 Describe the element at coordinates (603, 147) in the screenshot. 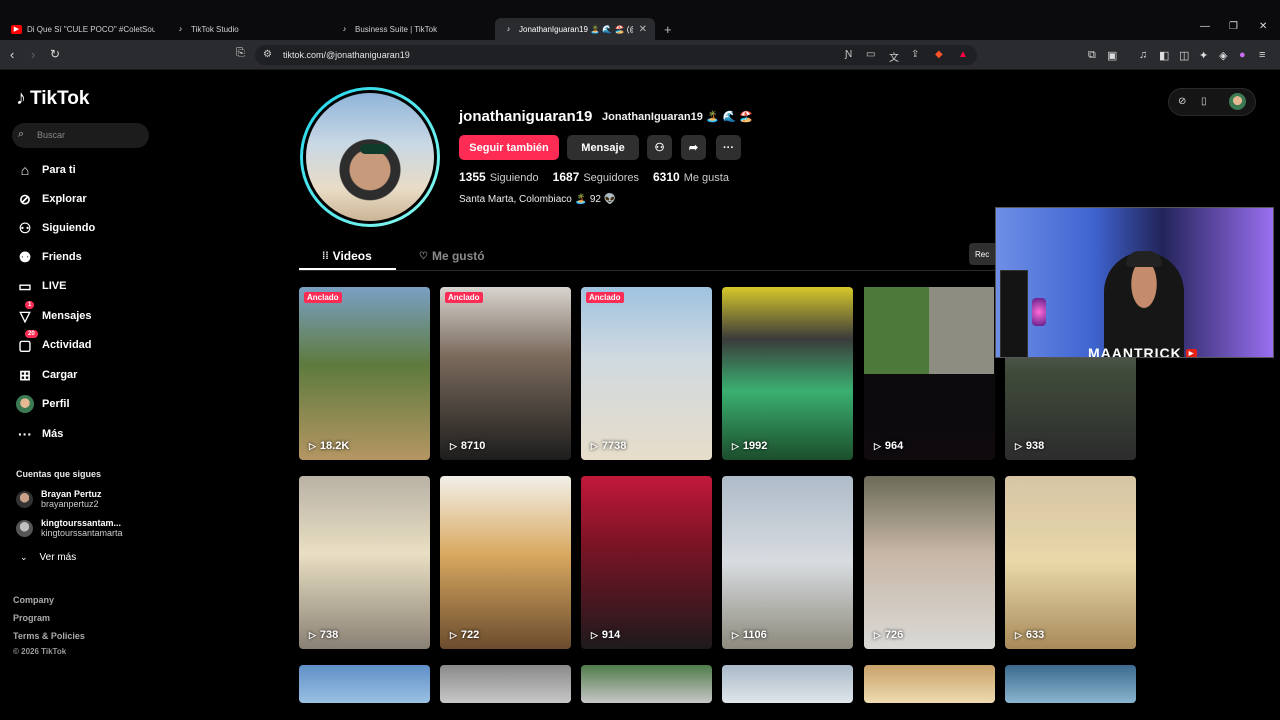

I see `message-button: Mensaje` at that location.